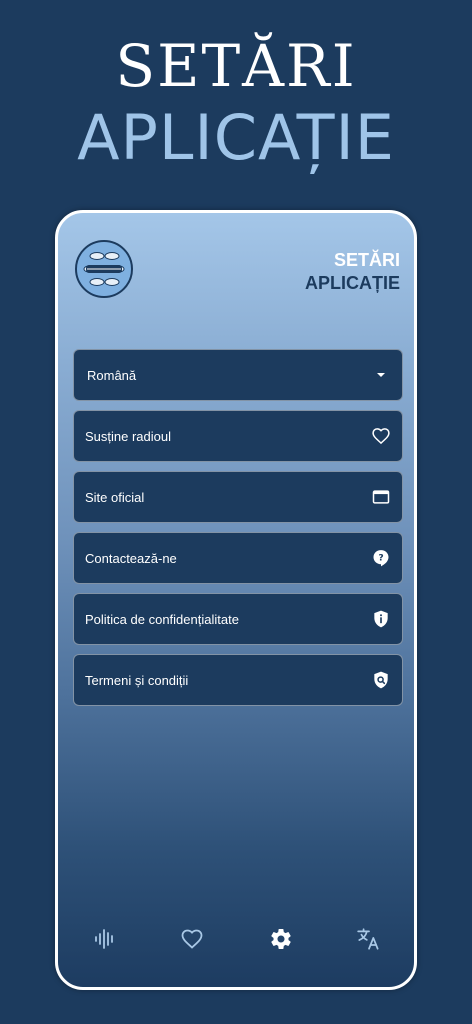  I want to click on browser-window-icon, so click(381, 497).